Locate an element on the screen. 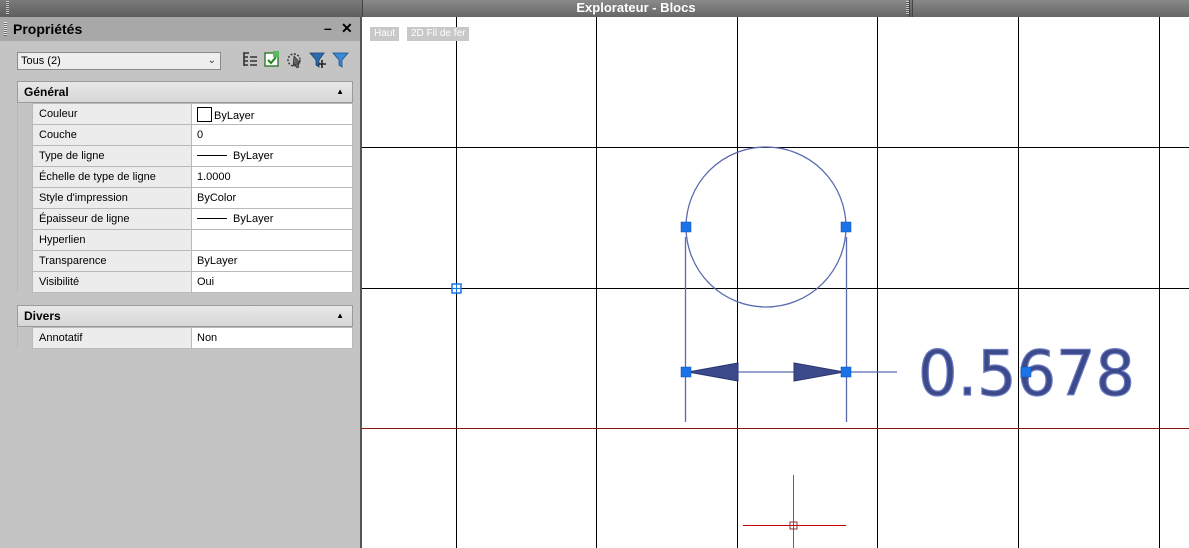 This screenshot has height=548, width=1189. quick-select-icon is located at coordinates (272, 60).